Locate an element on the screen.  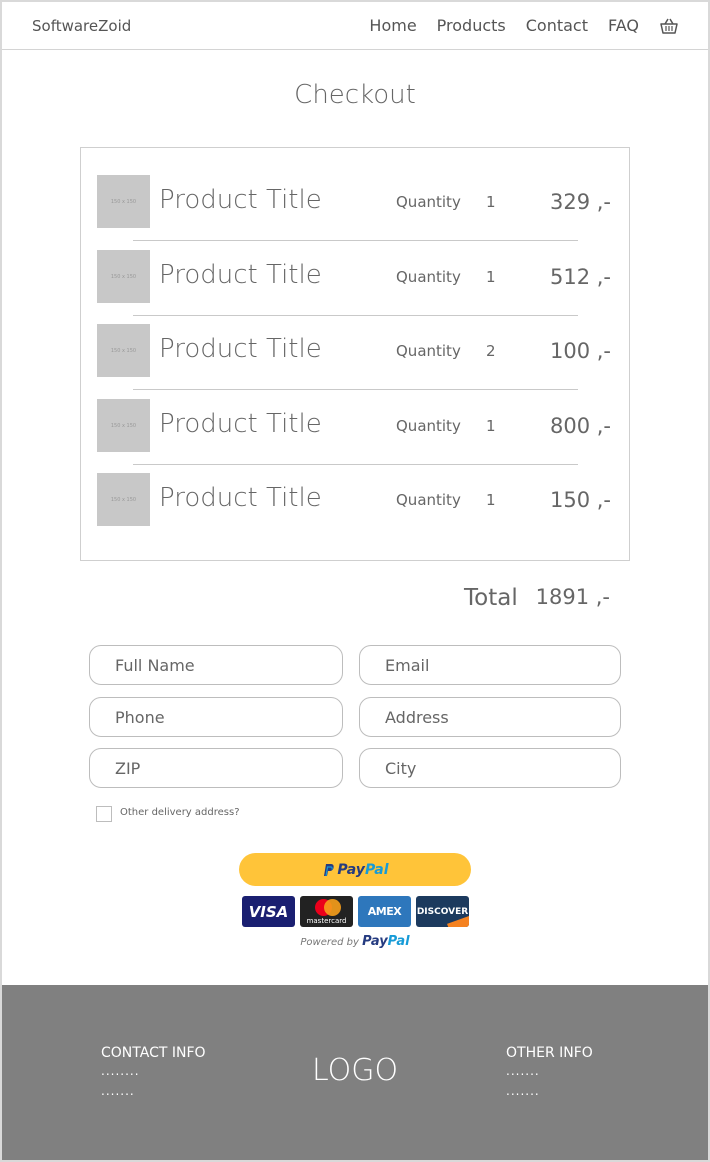
footer-logo: LOGO is located at coordinates (355, 1070).